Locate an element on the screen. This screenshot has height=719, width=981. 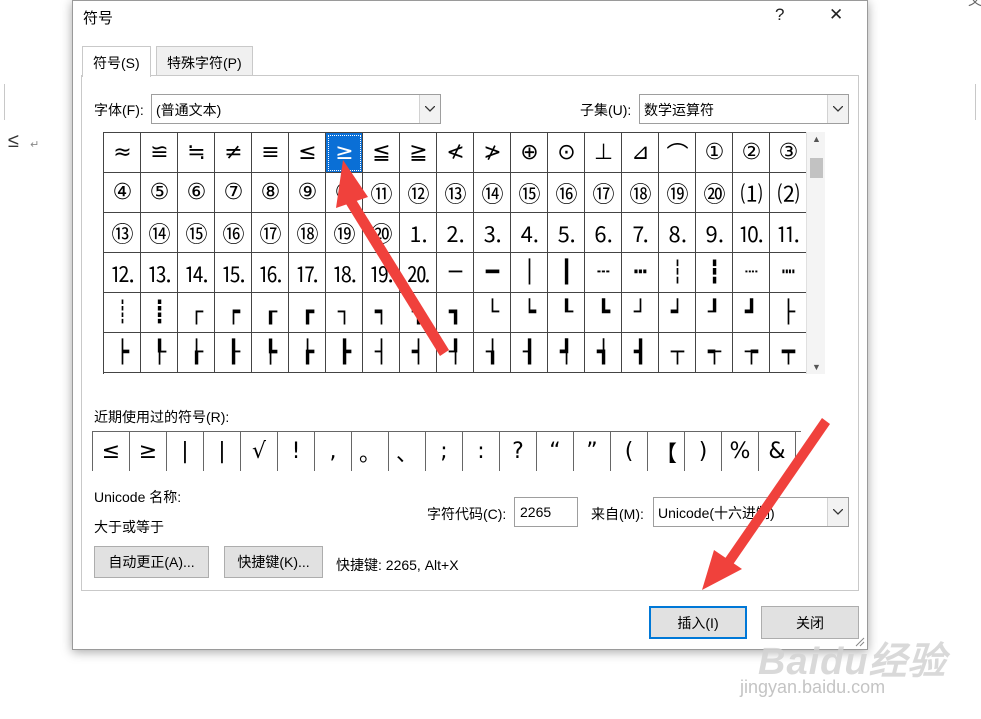
symbol-cell: ≈ is located at coordinates (122, 153).